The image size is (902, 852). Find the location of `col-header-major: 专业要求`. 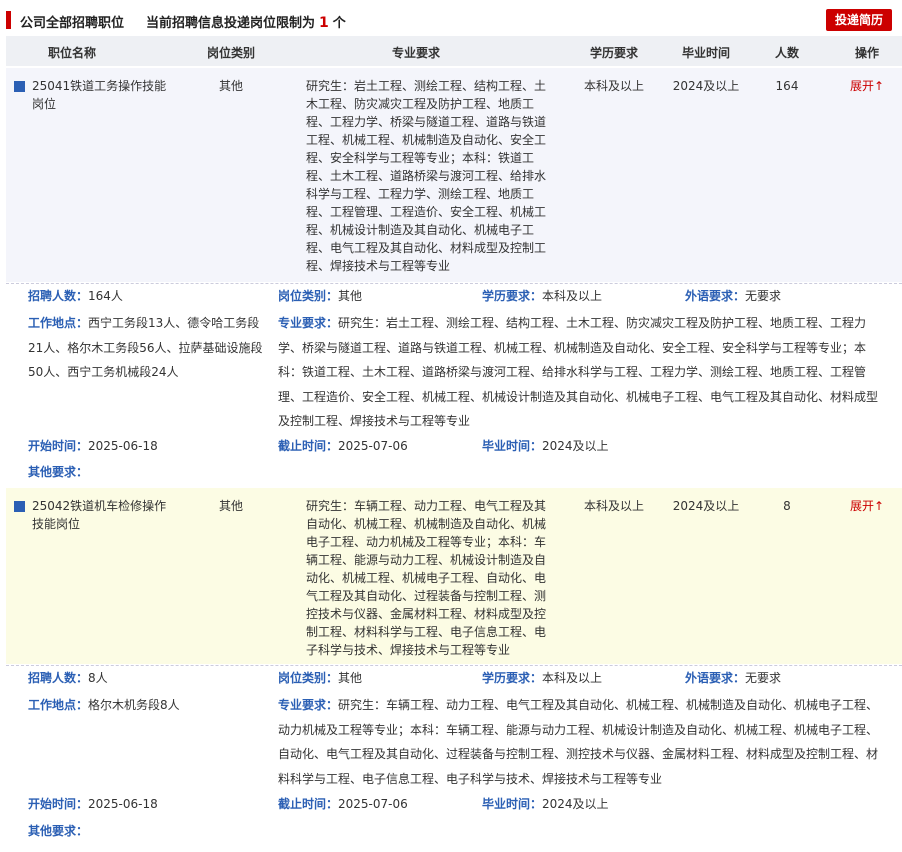

col-header-major: 专业要求 is located at coordinates (415, 53).